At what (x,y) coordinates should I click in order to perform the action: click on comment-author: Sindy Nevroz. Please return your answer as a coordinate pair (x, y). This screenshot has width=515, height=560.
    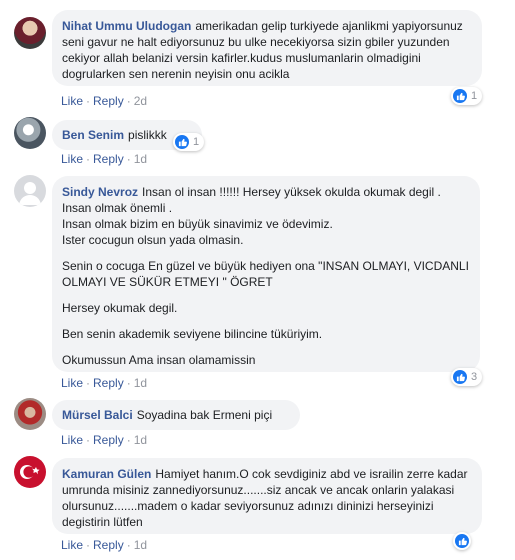
    Looking at the image, I should click on (100, 192).